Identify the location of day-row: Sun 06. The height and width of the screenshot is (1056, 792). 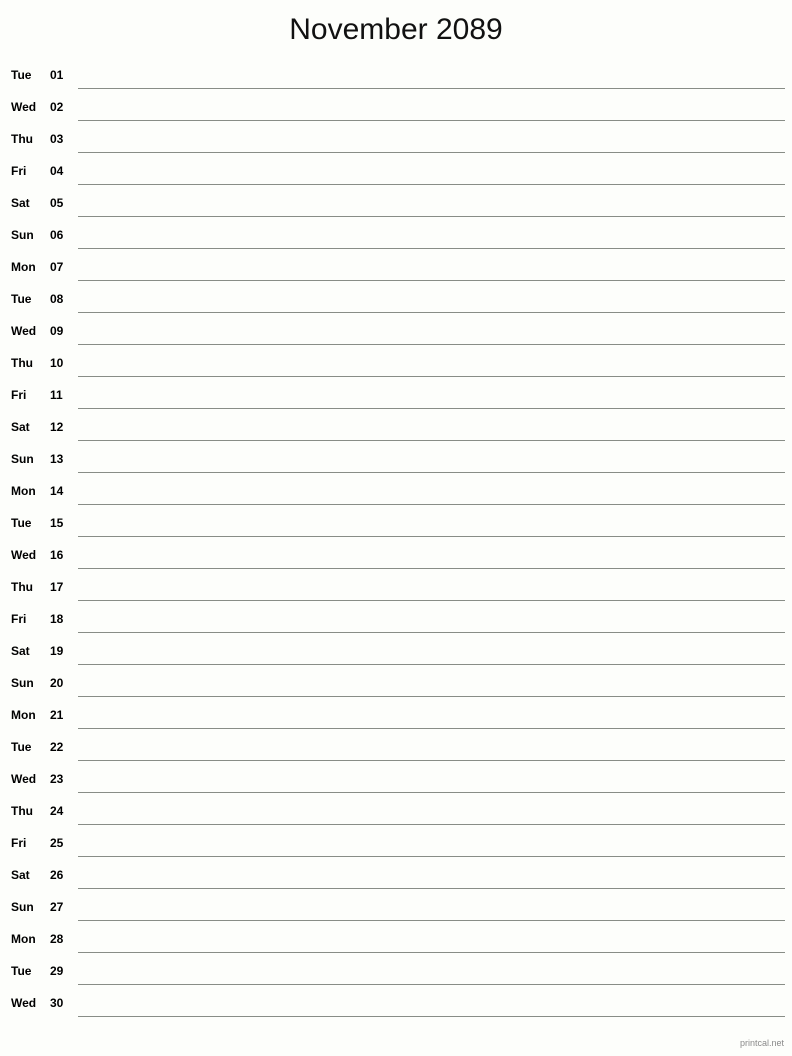
(396, 238).